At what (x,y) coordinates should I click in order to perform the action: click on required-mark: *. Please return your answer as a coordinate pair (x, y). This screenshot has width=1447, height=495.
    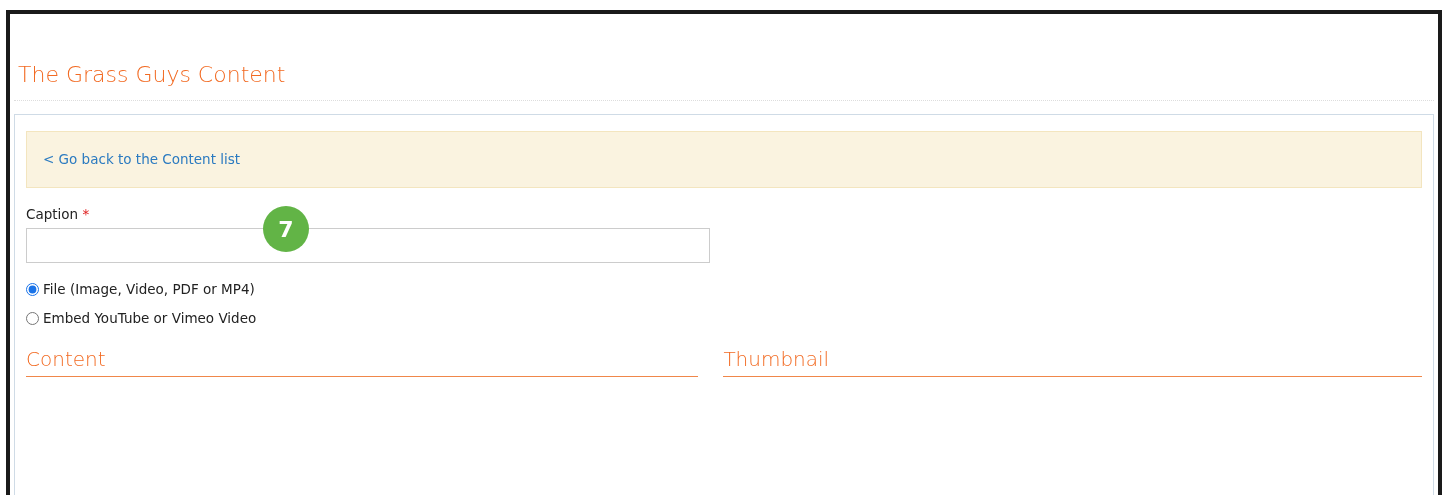
    Looking at the image, I should click on (86, 213).